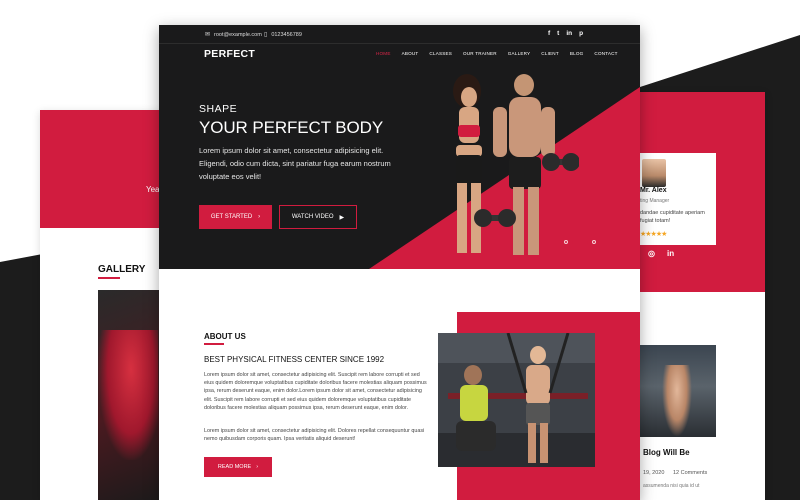 The height and width of the screenshot is (500, 800). I want to click on facebook-icon: f, so click(549, 33).